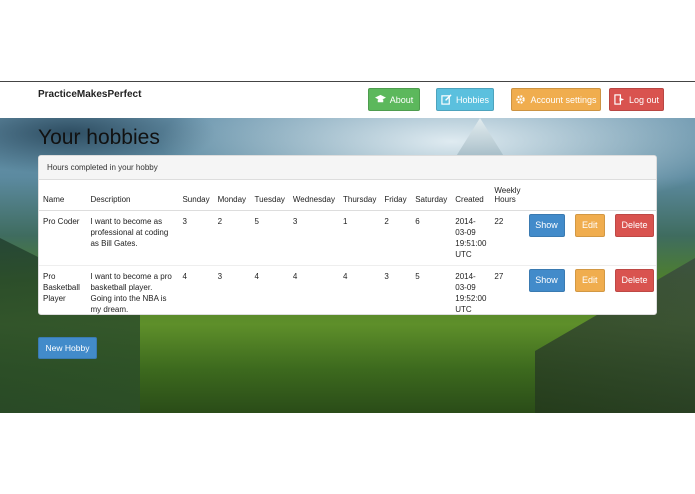 The image size is (695, 494). I want to click on cell-tuesday: 5, so click(269, 238).